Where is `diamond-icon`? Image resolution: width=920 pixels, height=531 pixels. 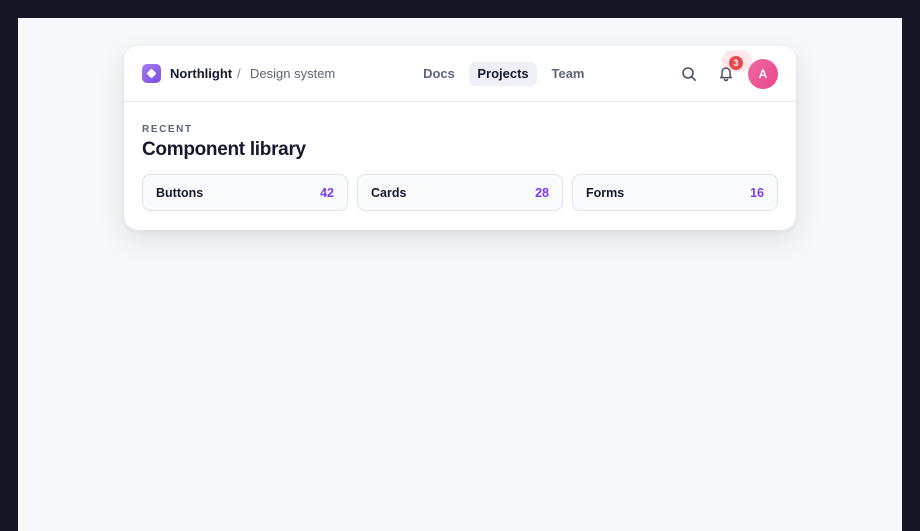 diamond-icon is located at coordinates (151, 73).